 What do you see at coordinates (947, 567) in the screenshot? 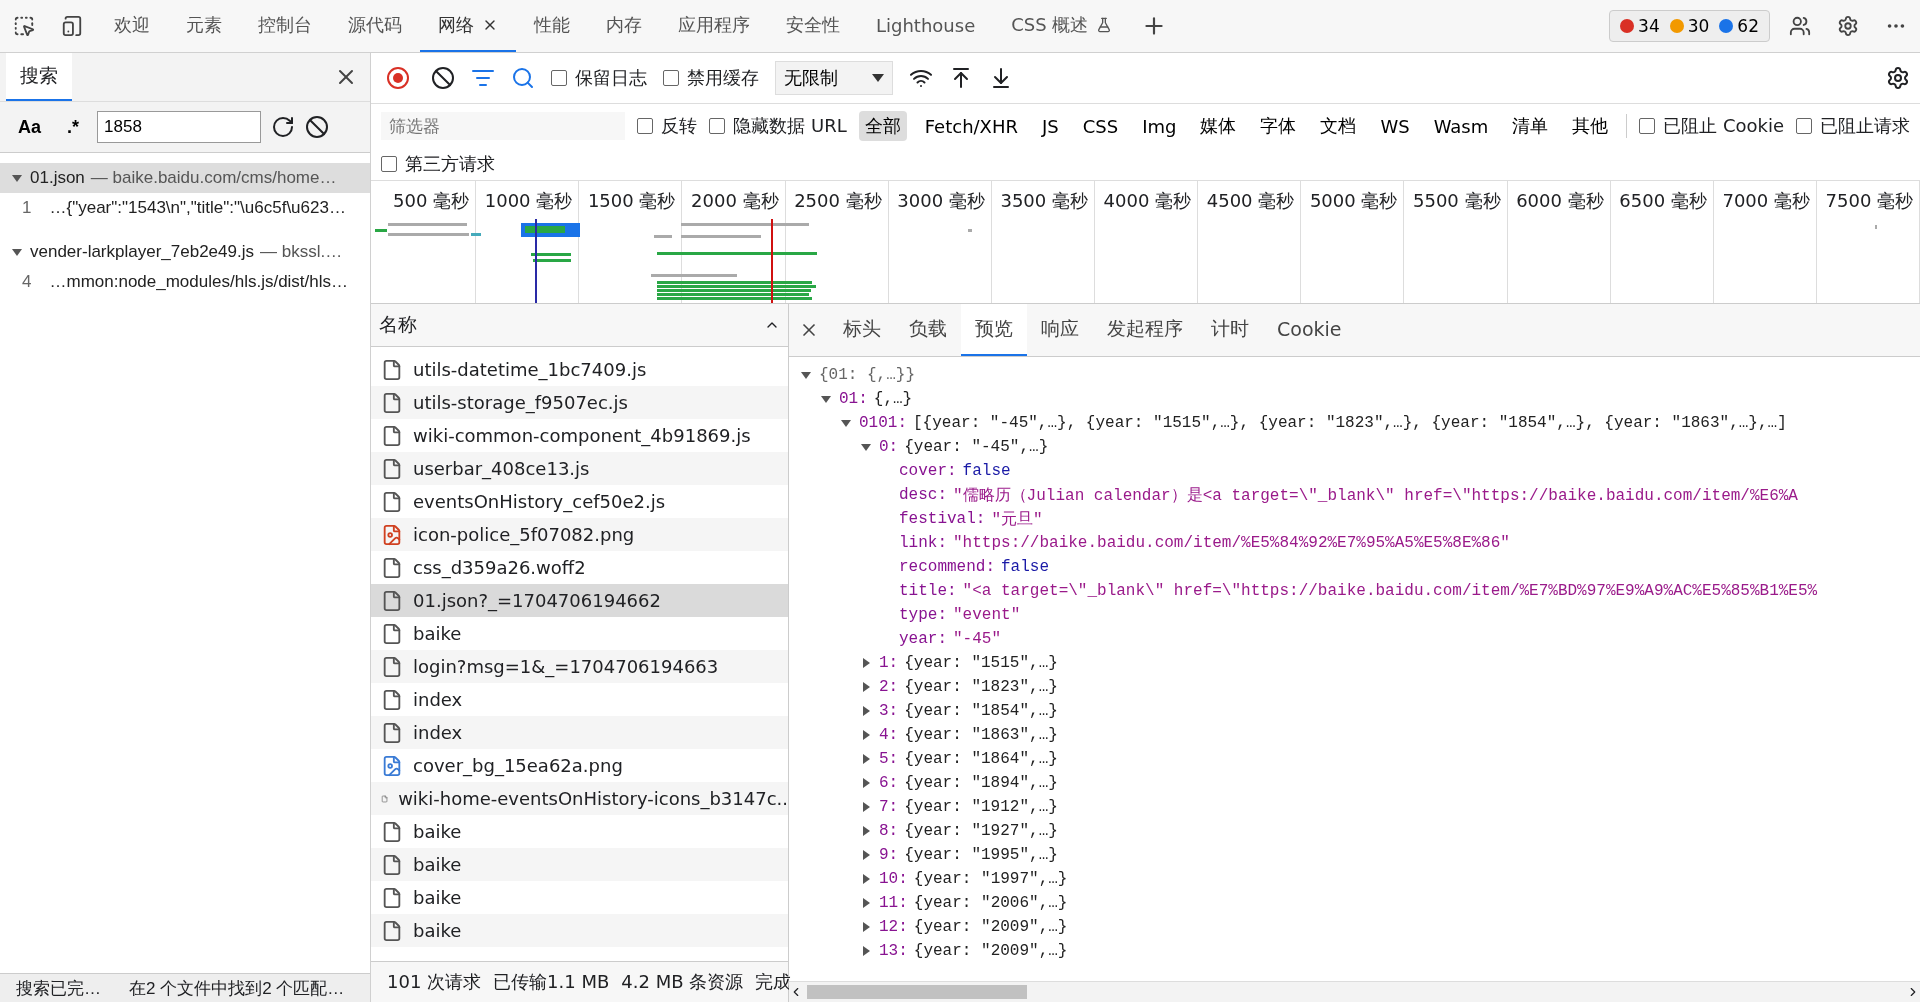
I see `property-key: recommend:` at bounding box center [947, 567].